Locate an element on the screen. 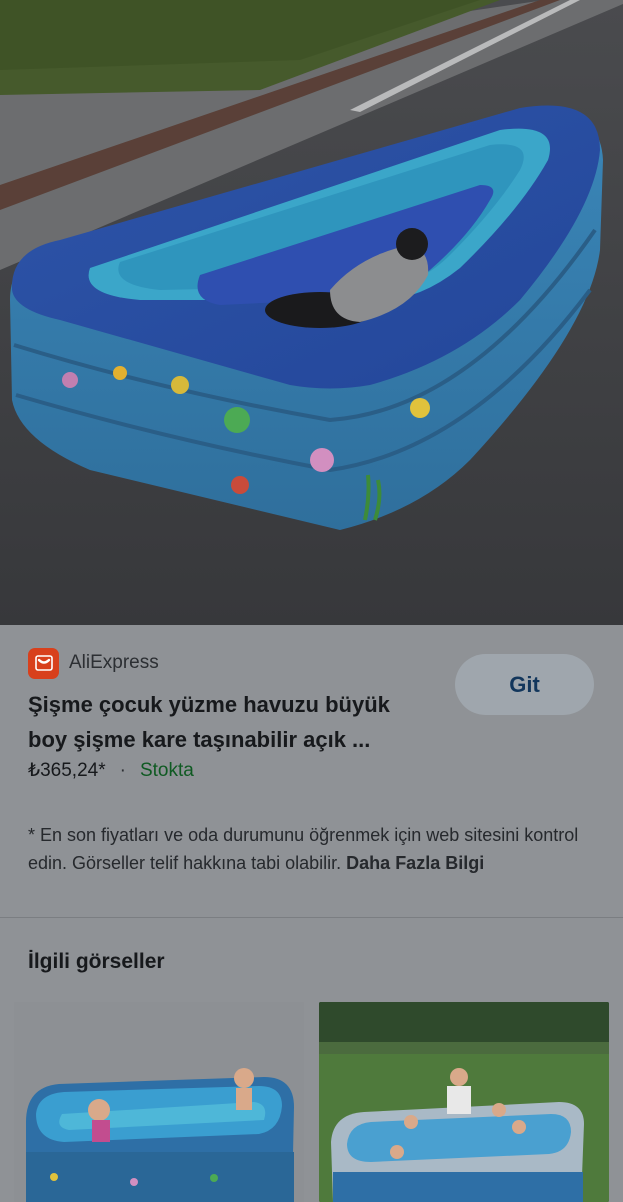 Image resolution: width=623 pixels, height=1202 pixels. product-title-line-1: Şişme çocuk yüzme havuzu büyük is located at coordinates (209, 704).